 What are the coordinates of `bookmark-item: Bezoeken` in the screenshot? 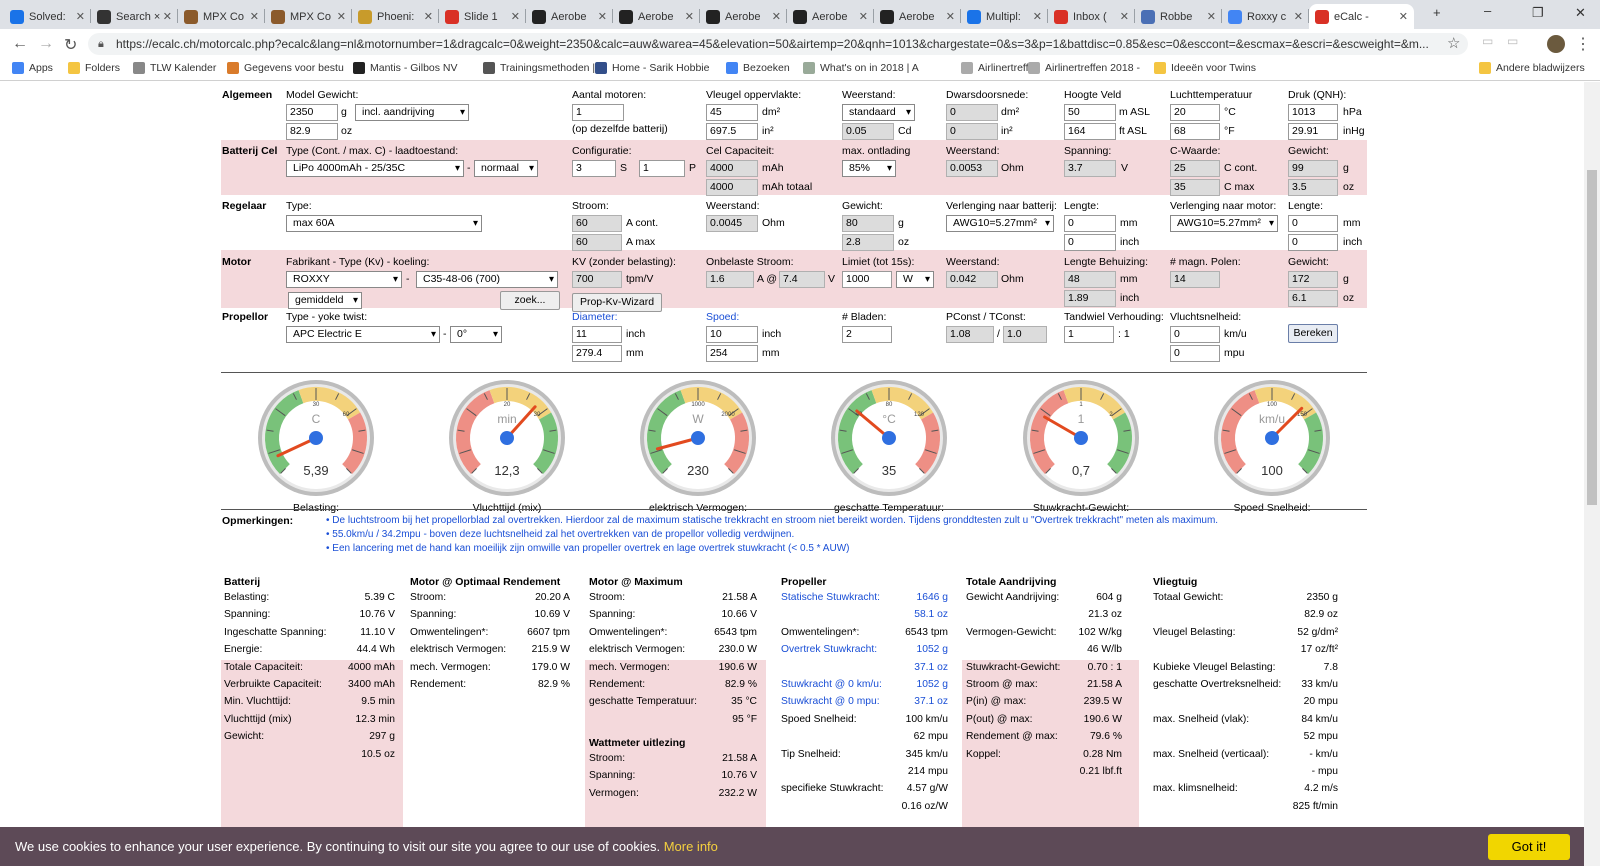 It's located at (758, 68).